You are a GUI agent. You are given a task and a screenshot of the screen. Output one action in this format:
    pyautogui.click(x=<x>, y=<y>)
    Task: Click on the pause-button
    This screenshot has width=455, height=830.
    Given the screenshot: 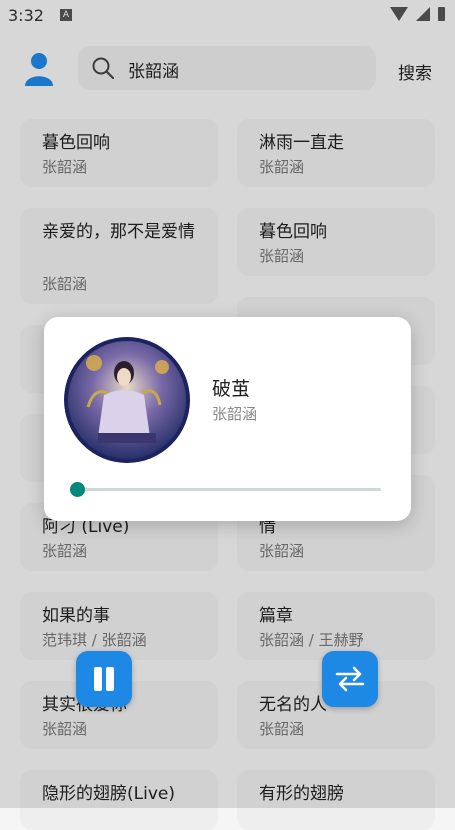 What is the action you would take?
    pyautogui.click(x=104, y=679)
    